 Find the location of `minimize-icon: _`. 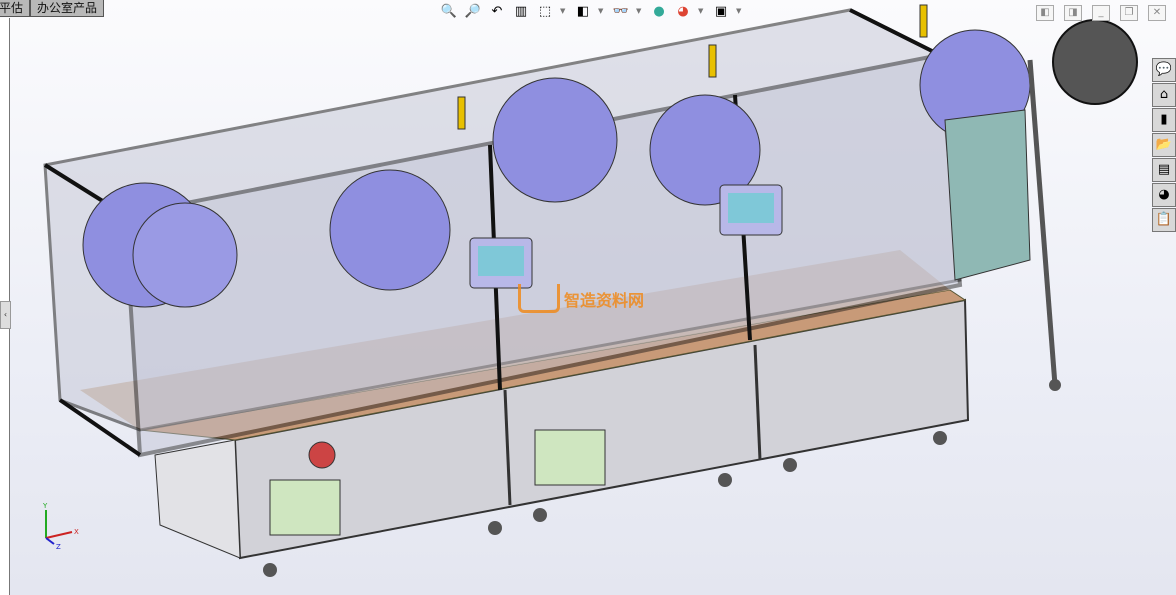

minimize-icon: _ is located at coordinates (1101, 13).